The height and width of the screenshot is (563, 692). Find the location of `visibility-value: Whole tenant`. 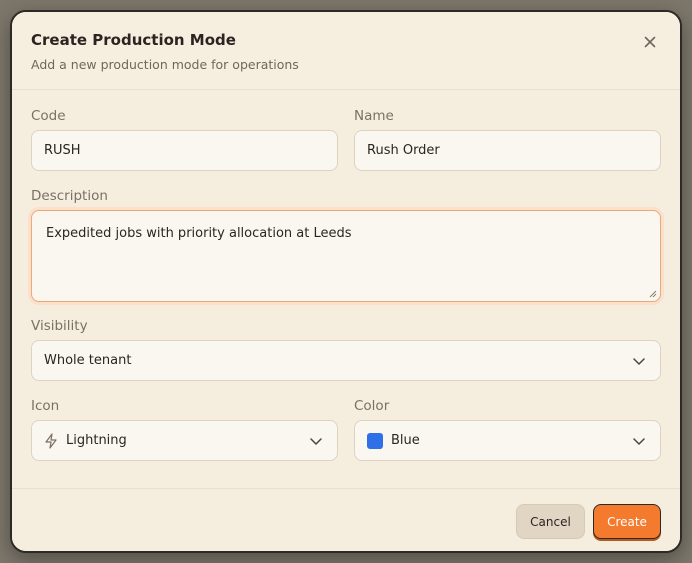

visibility-value: Whole tenant is located at coordinates (88, 360).